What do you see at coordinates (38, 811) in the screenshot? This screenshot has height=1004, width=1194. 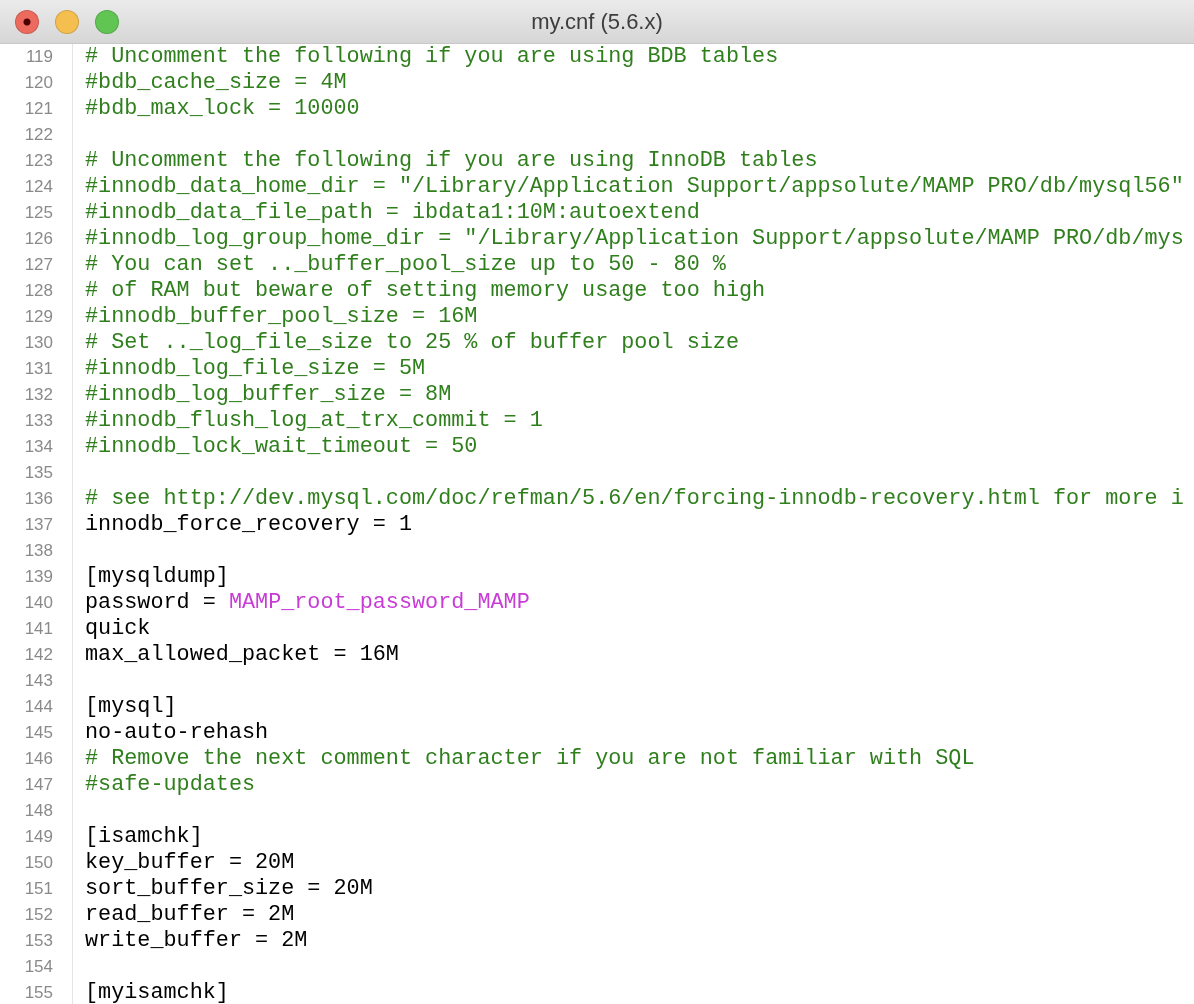 I see `line-number: 148` at bounding box center [38, 811].